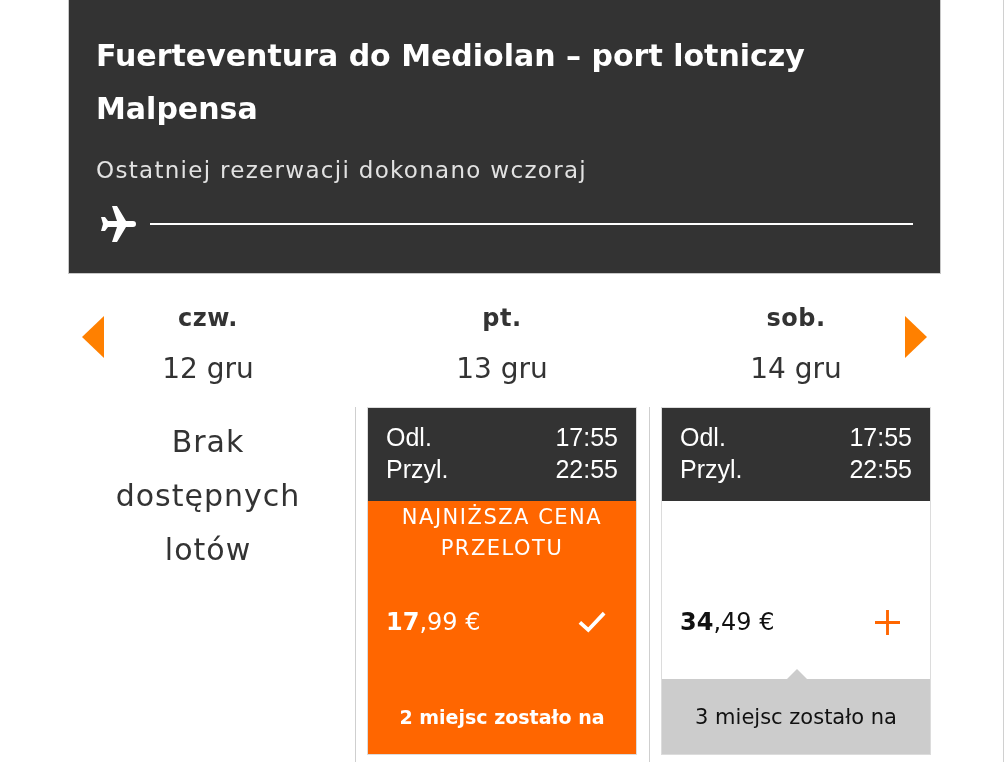 This screenshot has width=1008, height=762. What do you see at coordinates (502, 318) in the screenshot?
I see `weekday-label: pt.` at bounding box center [502, 318].